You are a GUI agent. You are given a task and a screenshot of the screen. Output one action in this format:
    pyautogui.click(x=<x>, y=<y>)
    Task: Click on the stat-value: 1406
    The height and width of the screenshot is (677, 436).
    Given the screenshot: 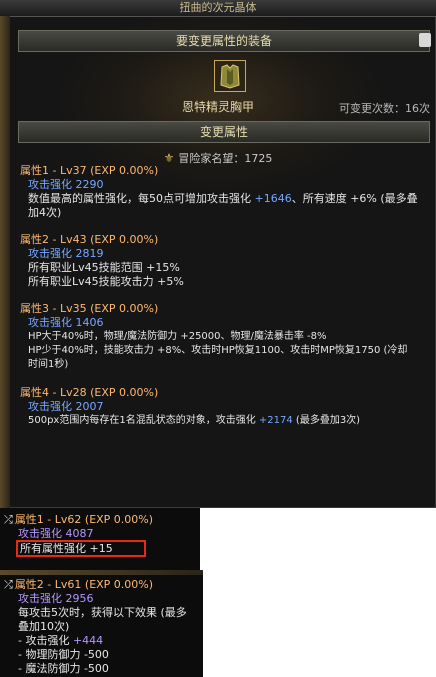 What is the action you would take?
    pyautogui.click(x=89, y=322)
    